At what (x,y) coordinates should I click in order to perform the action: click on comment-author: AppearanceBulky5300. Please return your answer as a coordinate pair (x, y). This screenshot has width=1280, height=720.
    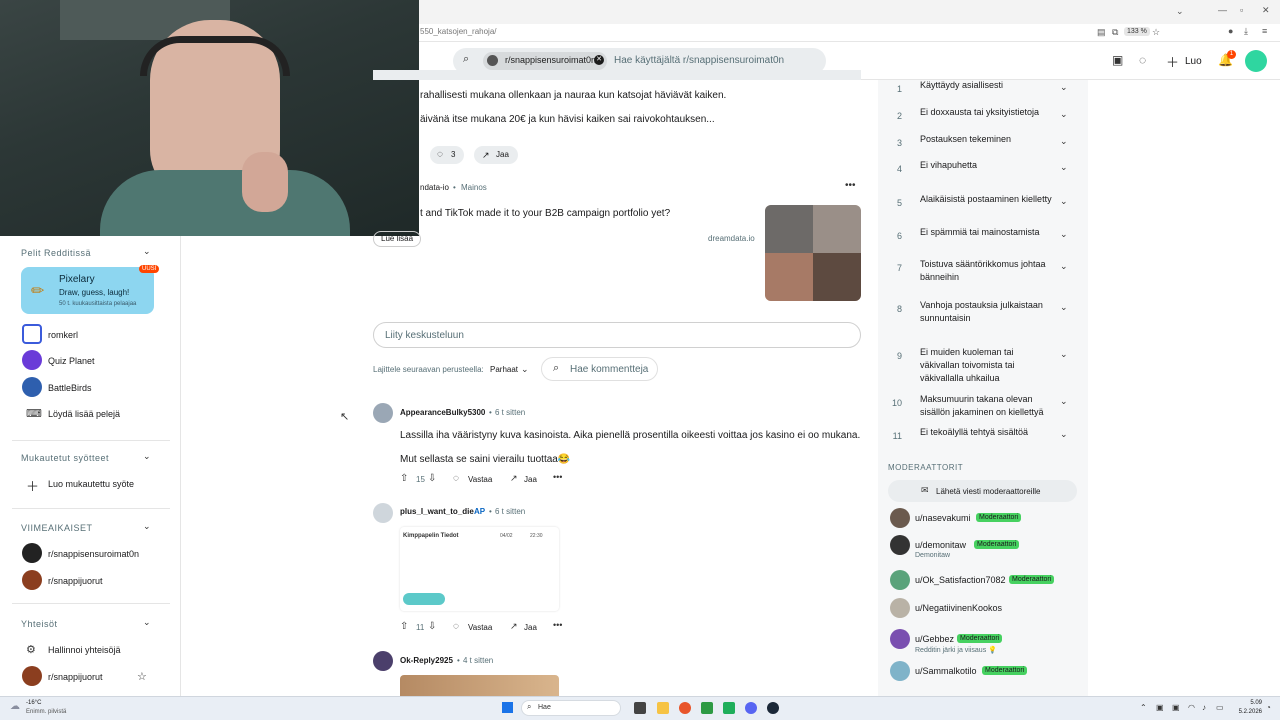
    Looking at the image, I should click on (442, 412).